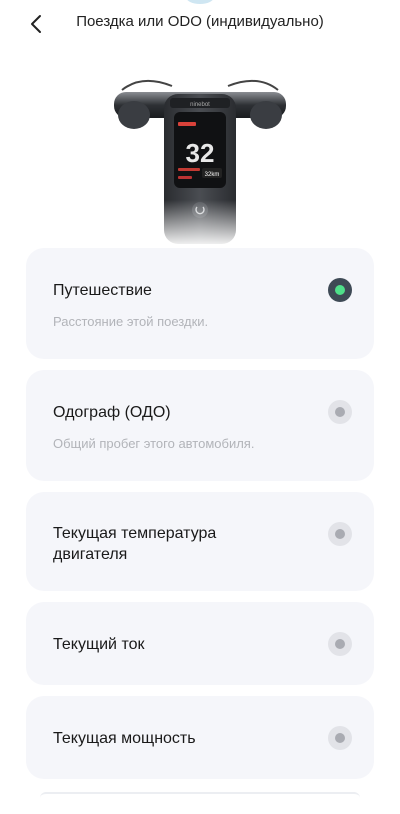 The width and height of the screenshot is (400, 814). What do you see at coordinates (200, 105) in the screenshot?
I see `svg-text: ninebot` at bounding box center [200, 105].